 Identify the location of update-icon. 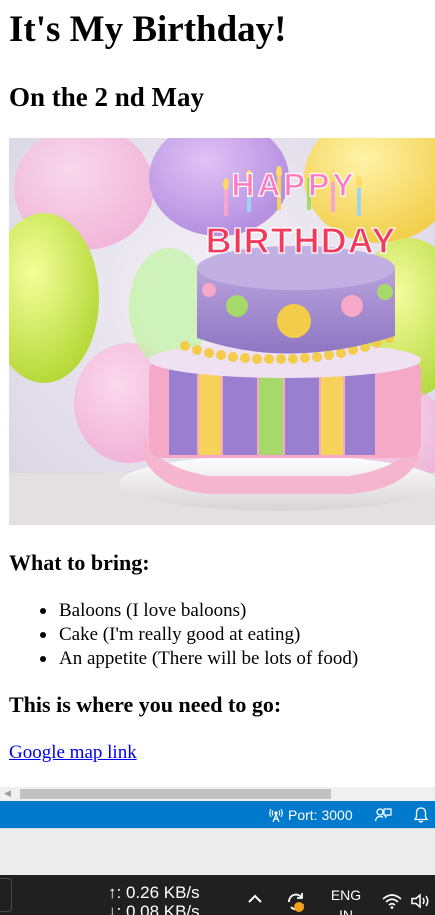
(297, 902).